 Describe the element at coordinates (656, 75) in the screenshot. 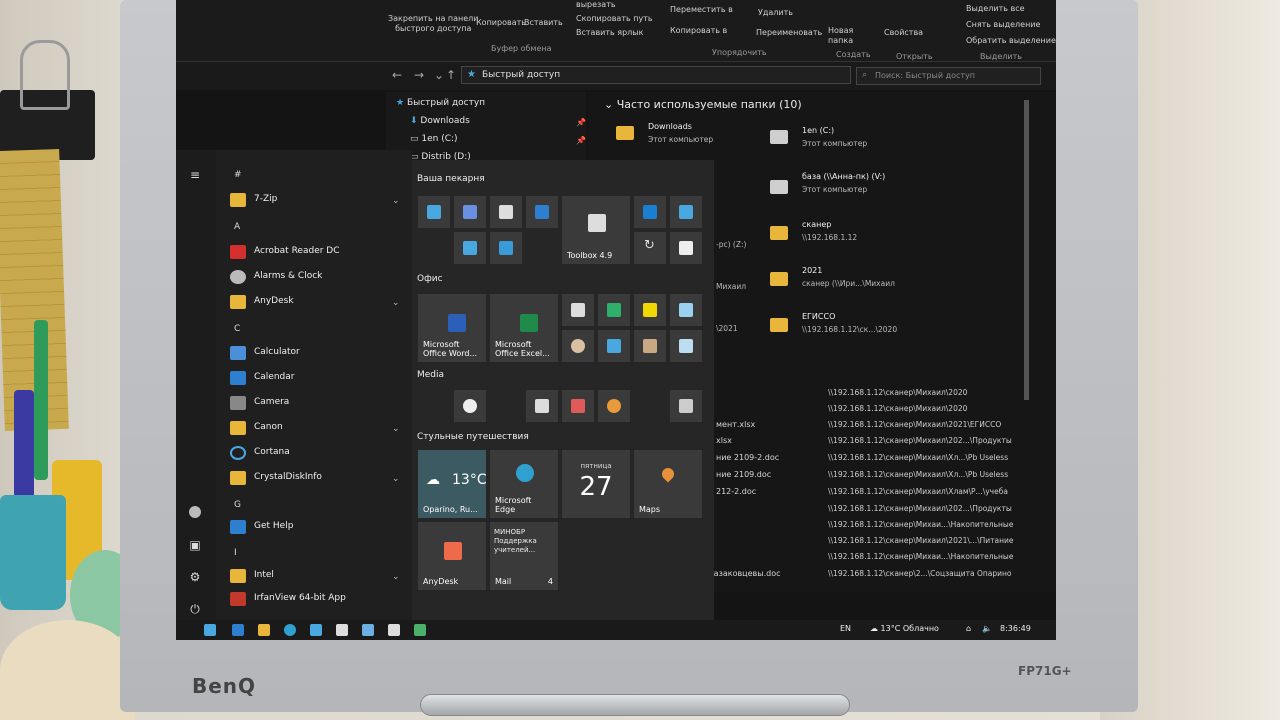

I see `address-bar: ★ Быстрый доступ` at that location.